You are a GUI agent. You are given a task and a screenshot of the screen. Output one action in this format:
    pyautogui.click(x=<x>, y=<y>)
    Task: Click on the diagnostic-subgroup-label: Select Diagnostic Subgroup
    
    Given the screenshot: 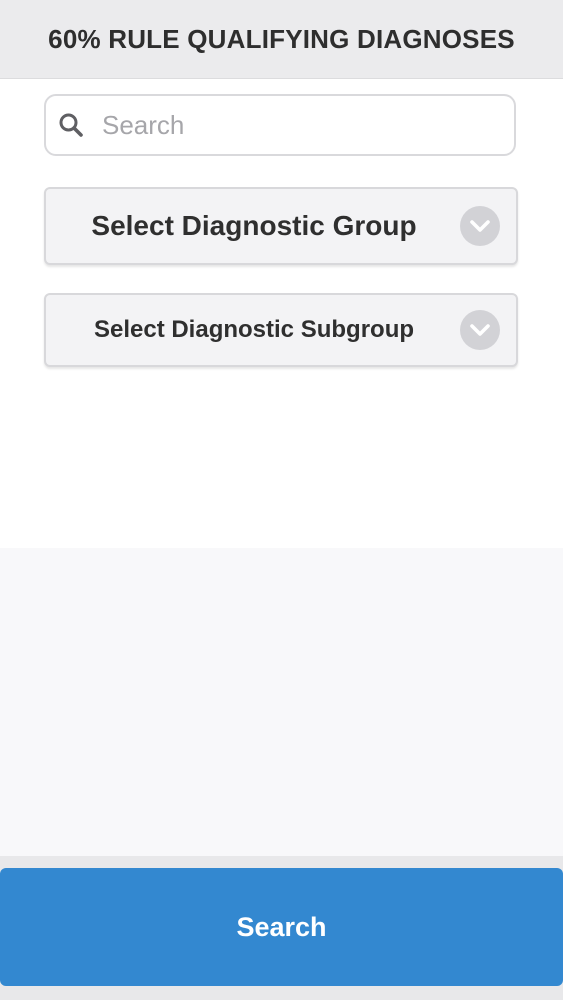 What is the action you would take?
    pyautogui.click(x=254, y=329)
    